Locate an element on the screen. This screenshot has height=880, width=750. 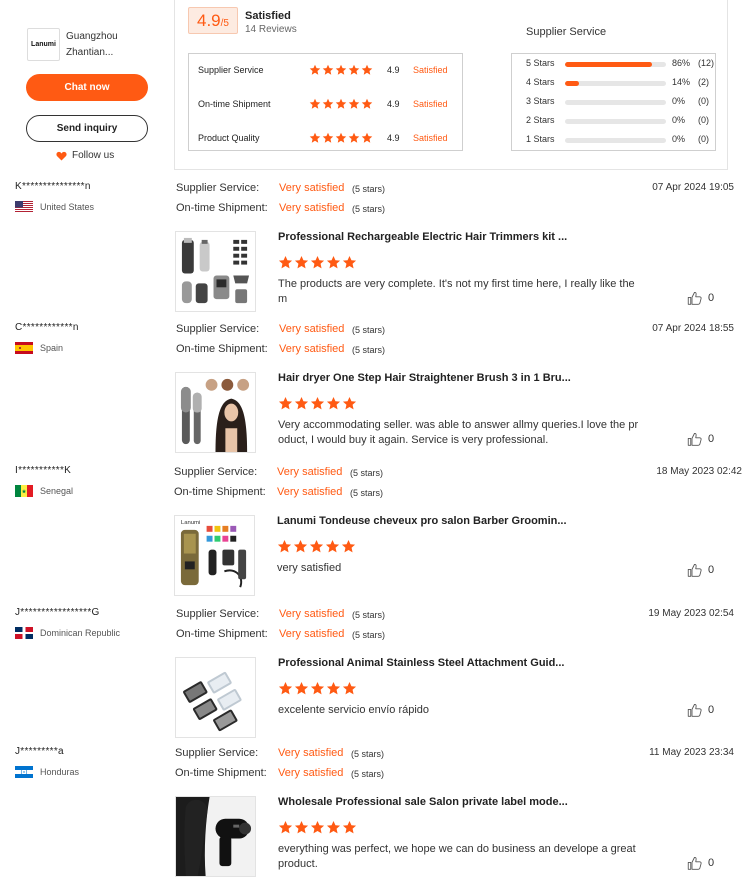
category-stars is located at coordinates (341, 70).